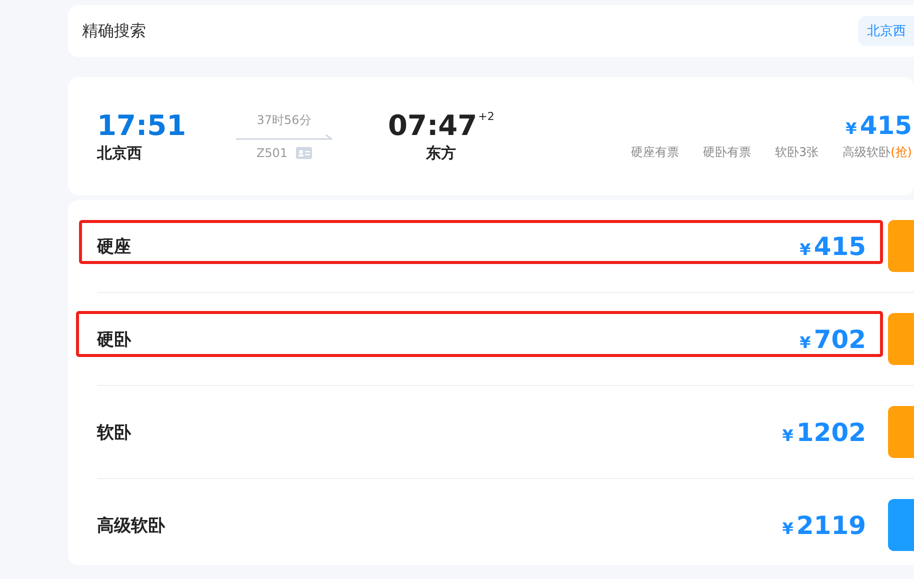  I want to click on lowest-price: ¥415, so click(879, 125).